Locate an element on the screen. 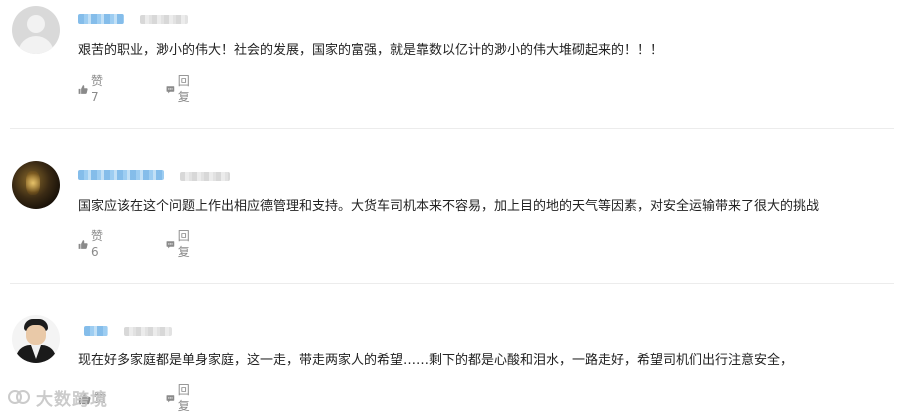 The width and height of the screenshot is (904, 416). avatar-placeholder-body is located at coordinates (36, 45).